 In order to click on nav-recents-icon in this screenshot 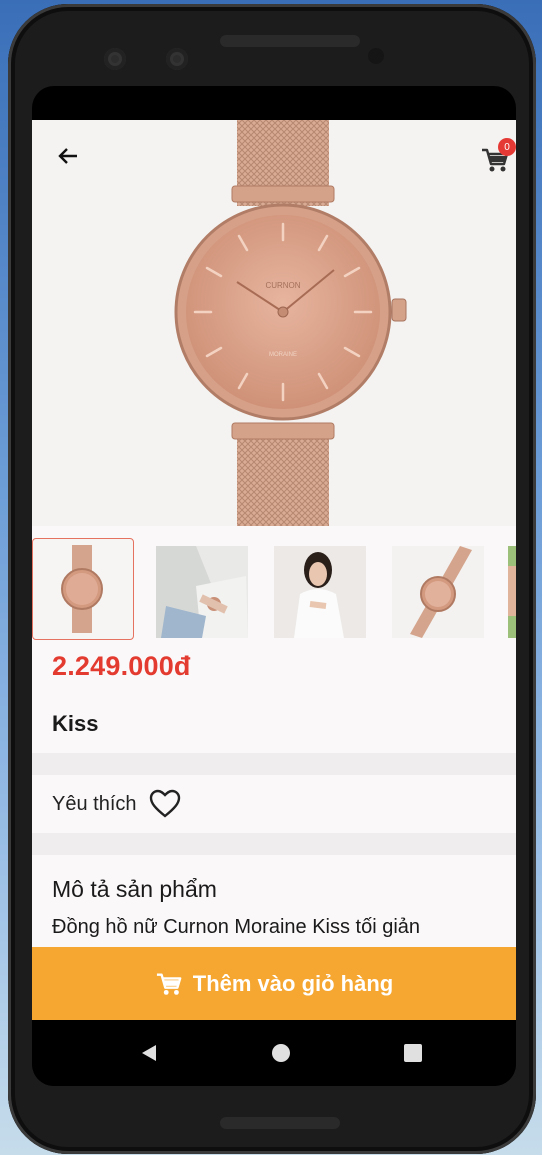, I will do `click(413, 1053)`.